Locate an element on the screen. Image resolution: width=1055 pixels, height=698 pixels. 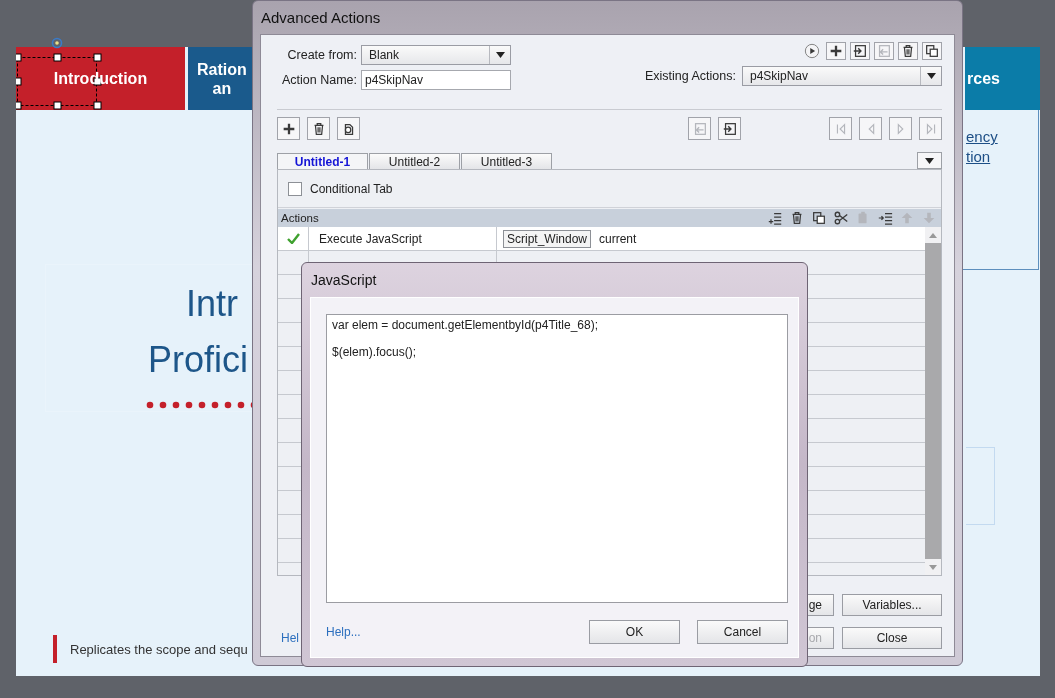
tab: Untitled-3 is located at coordinates (506, 161).